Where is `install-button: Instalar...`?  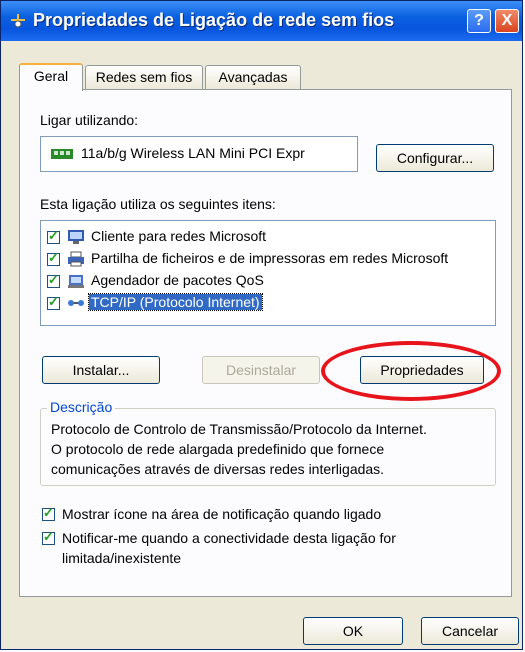
install-button: Instalar... is located at coordinates (101, 370).